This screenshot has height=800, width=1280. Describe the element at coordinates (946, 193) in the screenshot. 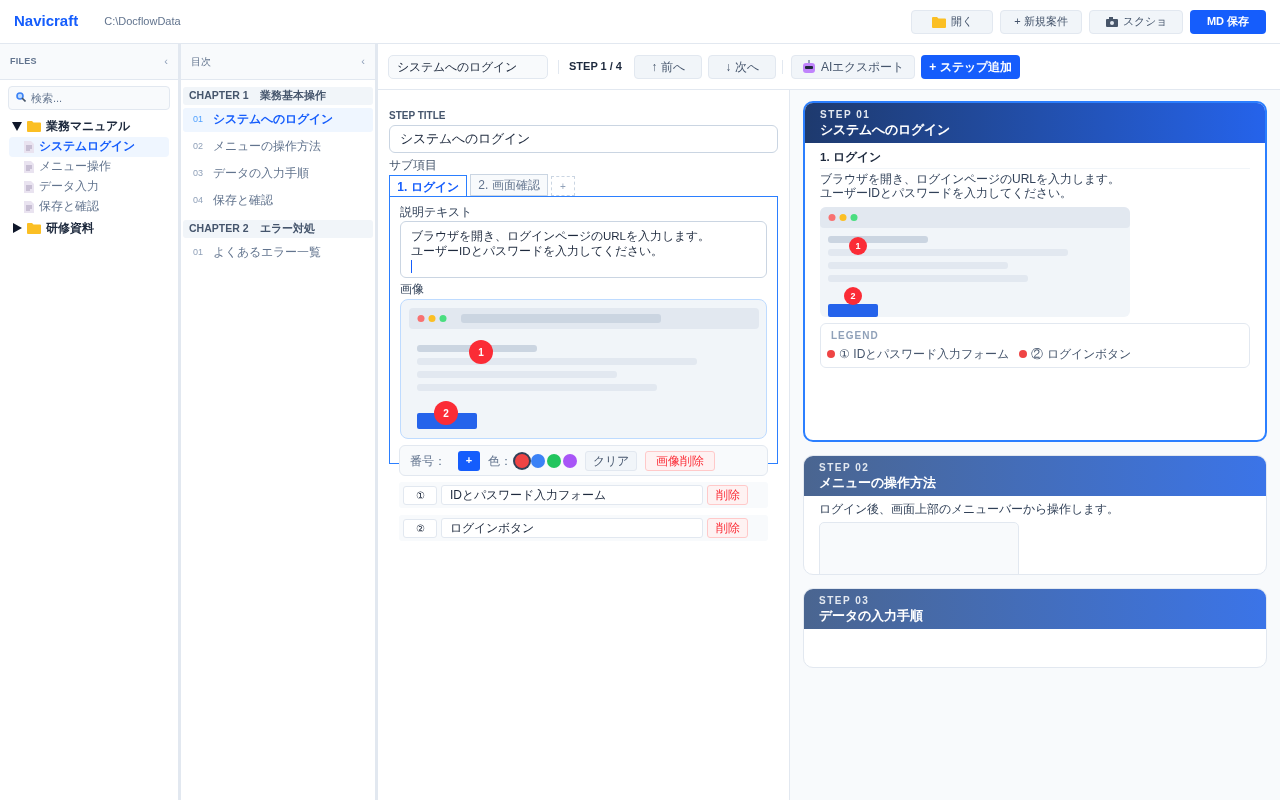

I see `step-description: ユーザーIDとパスワードを入力してください。` at that location.